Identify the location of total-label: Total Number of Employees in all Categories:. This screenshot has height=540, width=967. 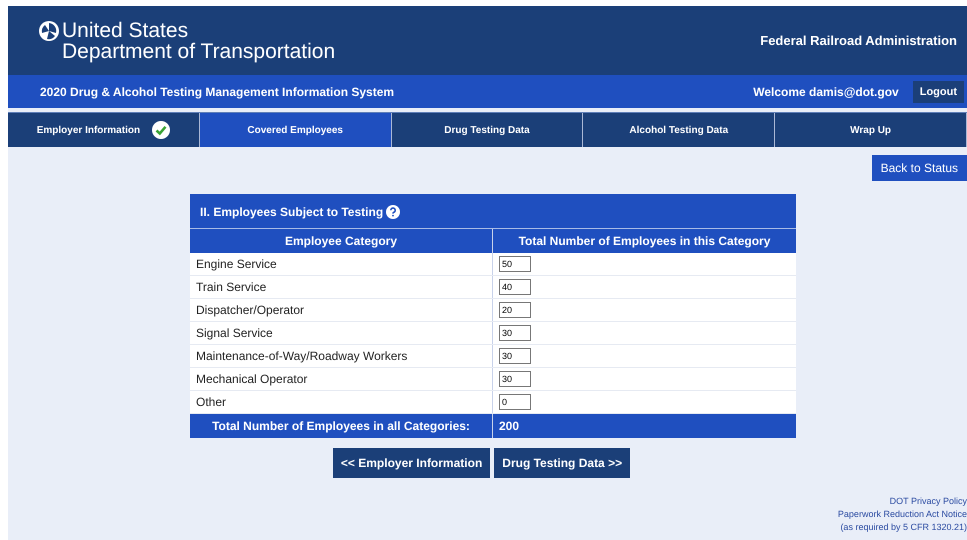
(341, 426).